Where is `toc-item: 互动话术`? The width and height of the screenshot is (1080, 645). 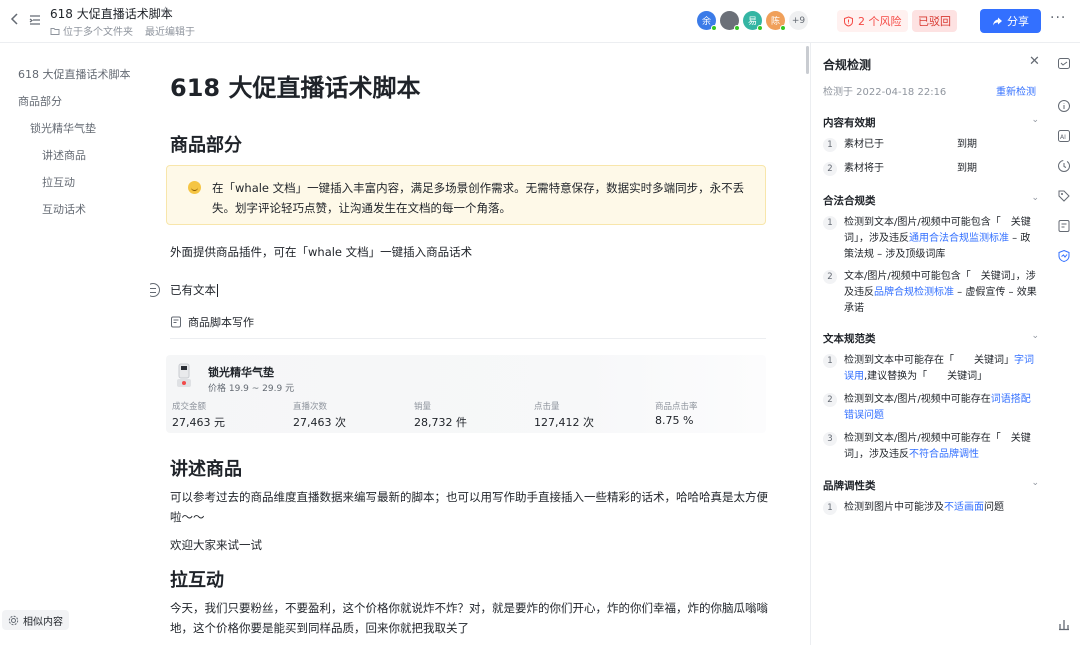
toc-item: 互动话术 is located at coordinates (64, 209).